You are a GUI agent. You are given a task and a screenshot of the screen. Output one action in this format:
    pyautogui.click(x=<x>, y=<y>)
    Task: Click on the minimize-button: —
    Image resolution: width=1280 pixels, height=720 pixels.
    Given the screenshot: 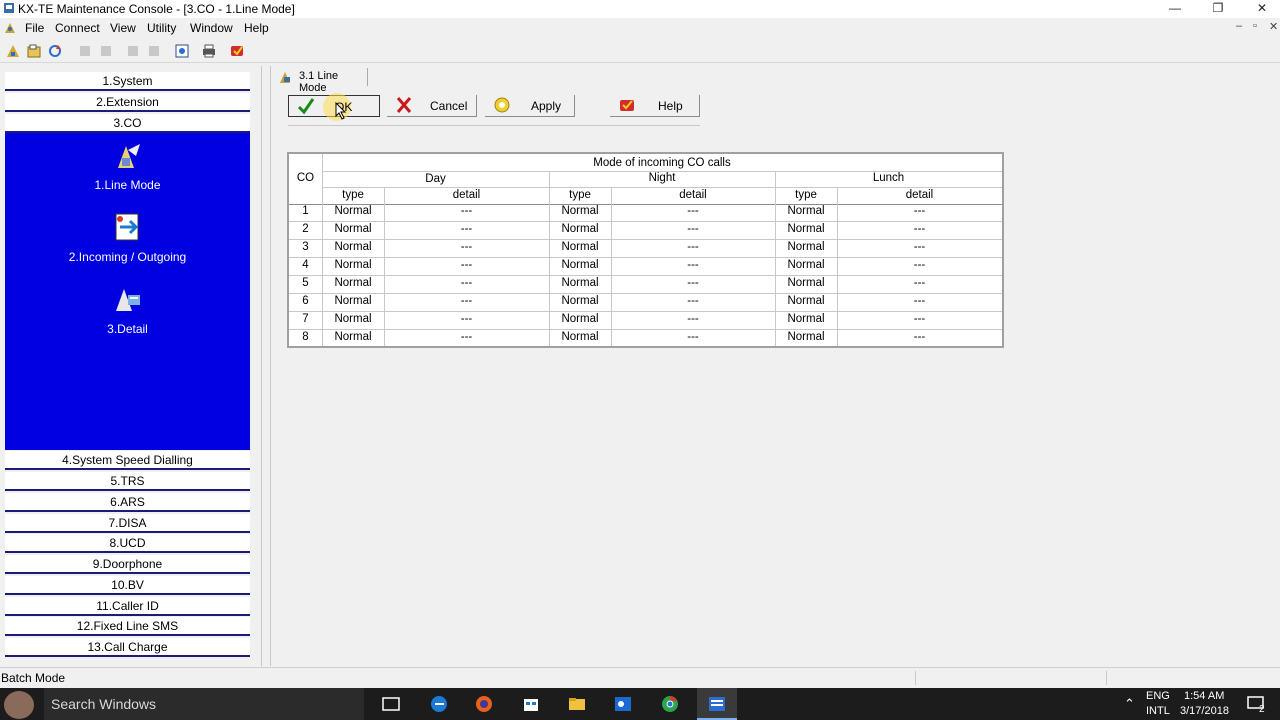 What is the action you would take?
    pyautogui.click(x=1175, y=9)
    